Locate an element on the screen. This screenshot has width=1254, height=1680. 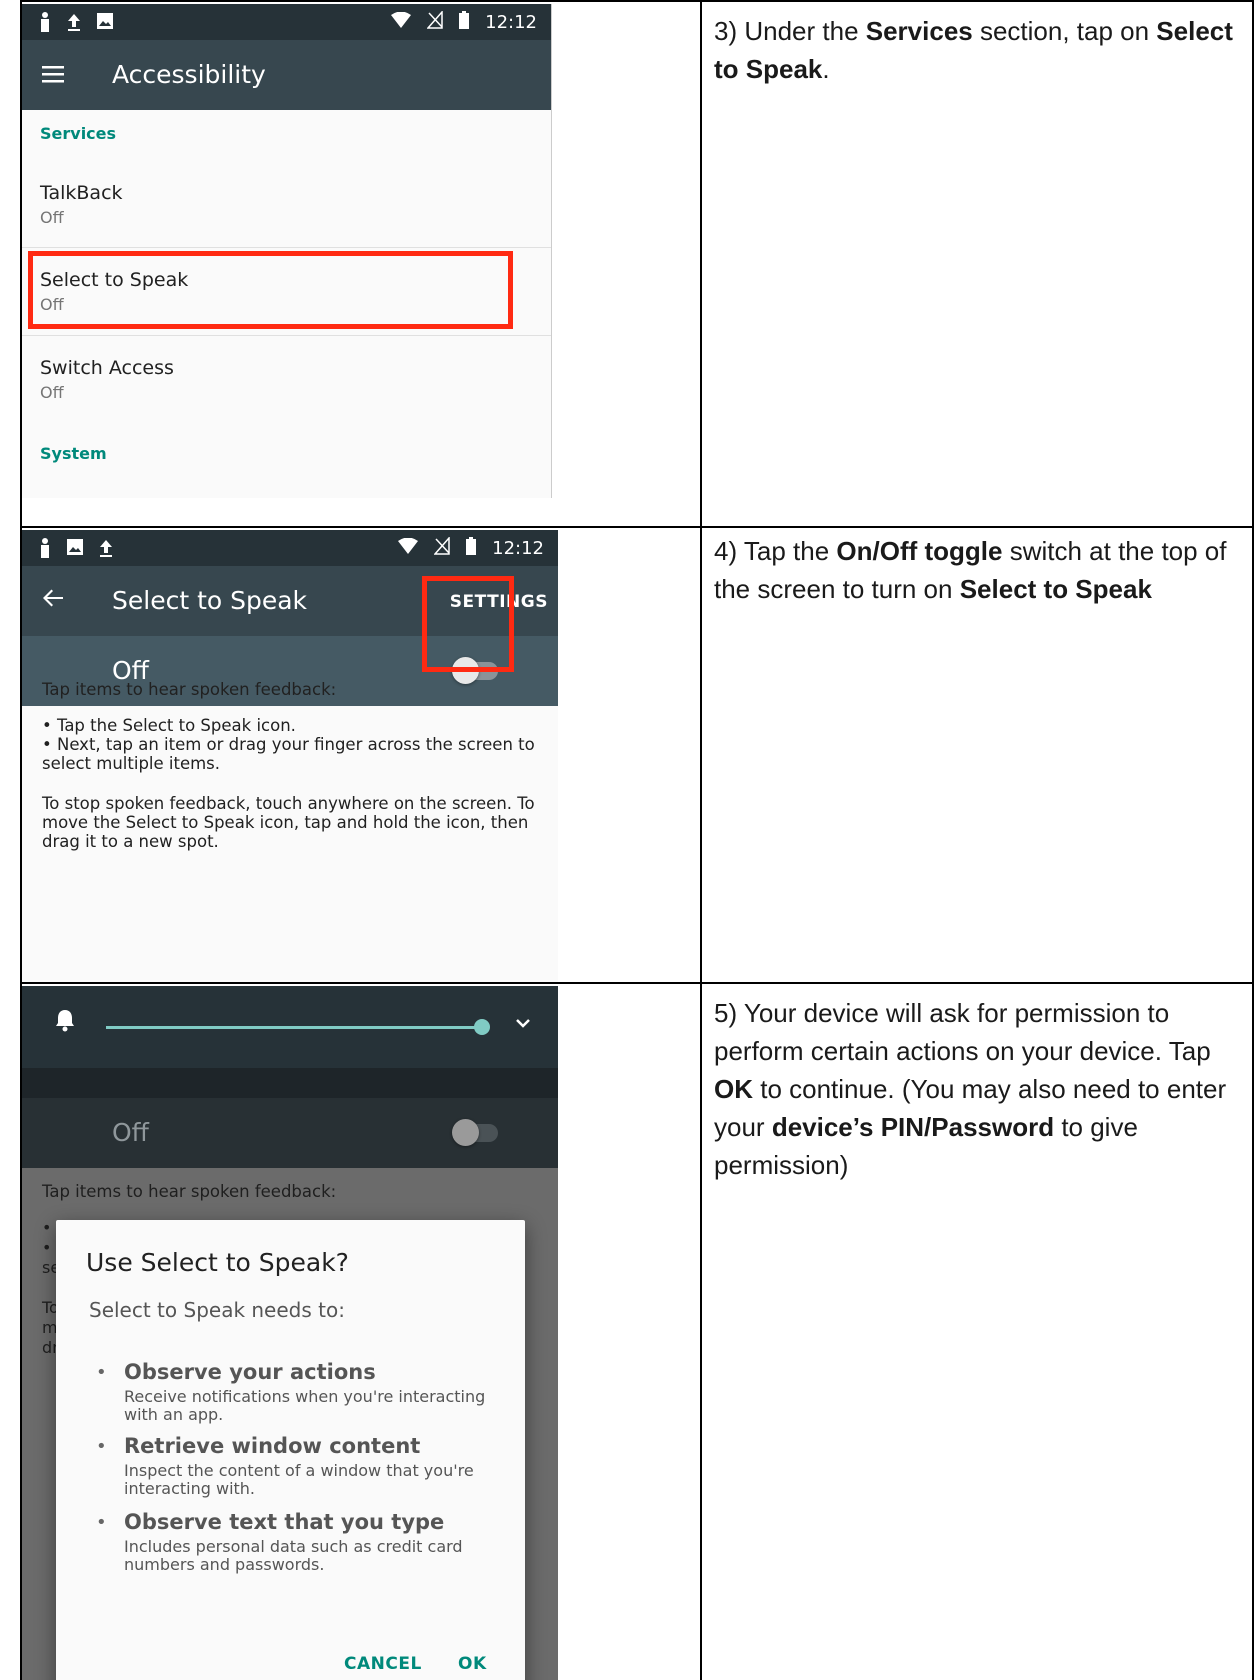
description-intro: Tap items to hear spoken feedback: is located at coordinates (189, 689).